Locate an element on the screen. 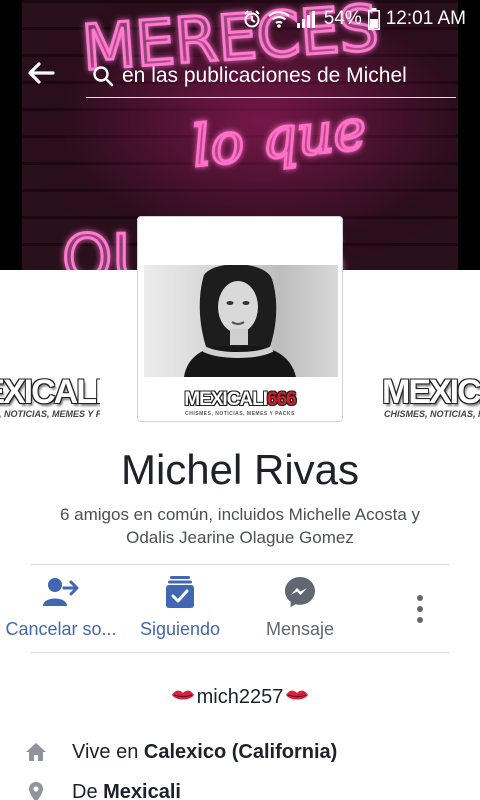  following-check-icon is located at coordinates (180, 592).